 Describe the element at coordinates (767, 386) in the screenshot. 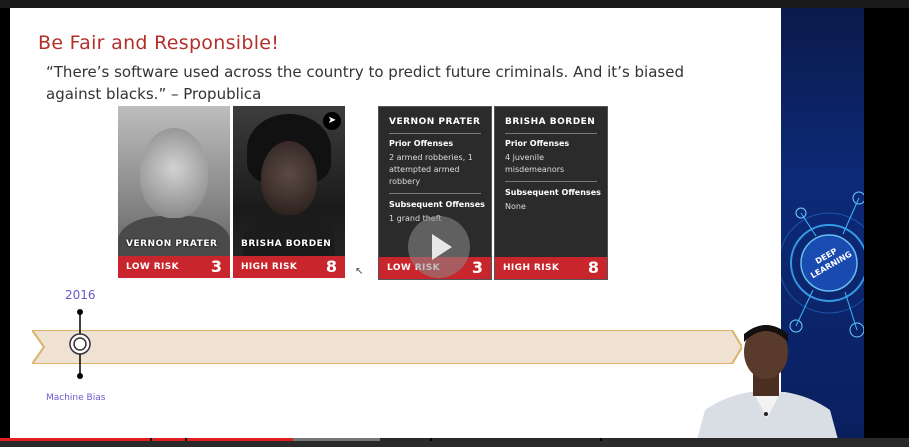

I see `presenter-webcam` at that location.